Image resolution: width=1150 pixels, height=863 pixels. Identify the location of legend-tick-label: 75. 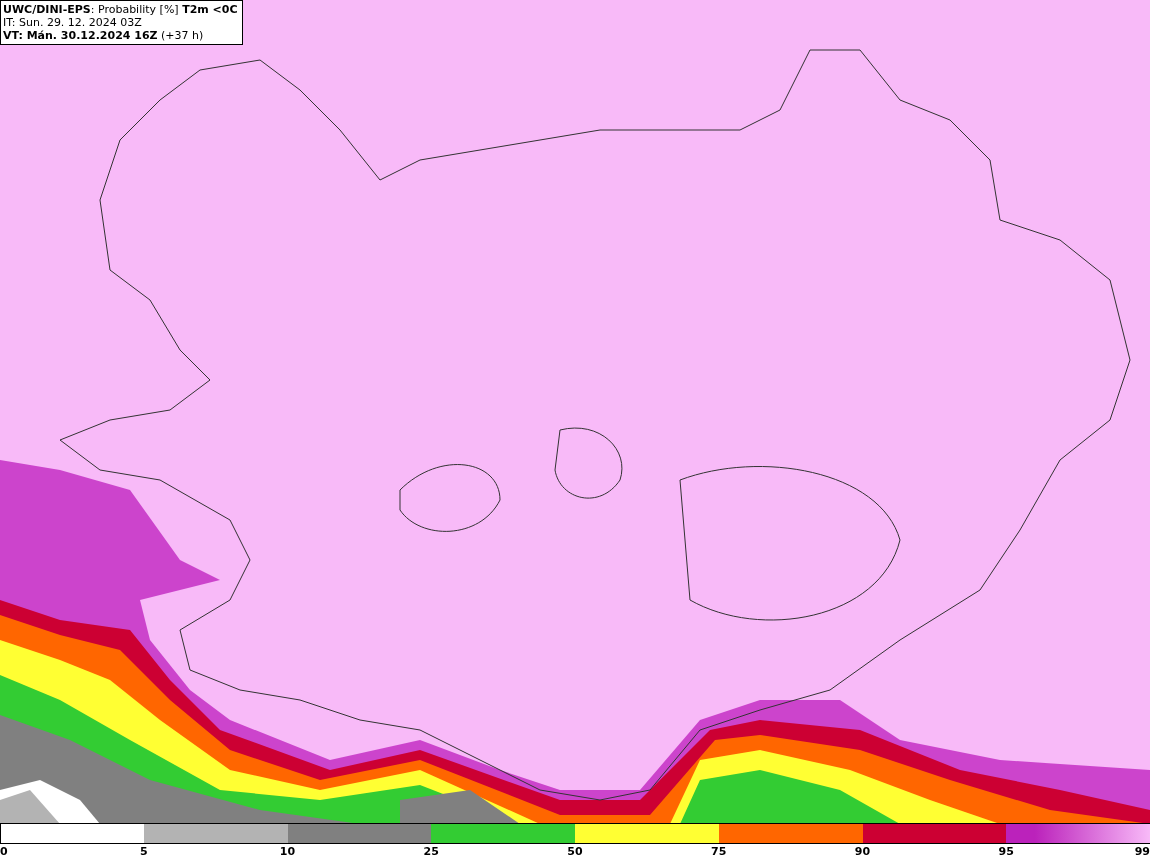
(719, 852).